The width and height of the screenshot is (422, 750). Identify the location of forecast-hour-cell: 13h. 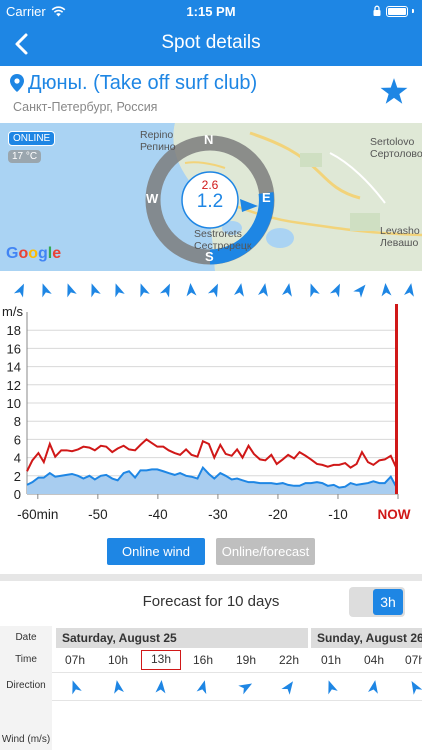
(161, 660).